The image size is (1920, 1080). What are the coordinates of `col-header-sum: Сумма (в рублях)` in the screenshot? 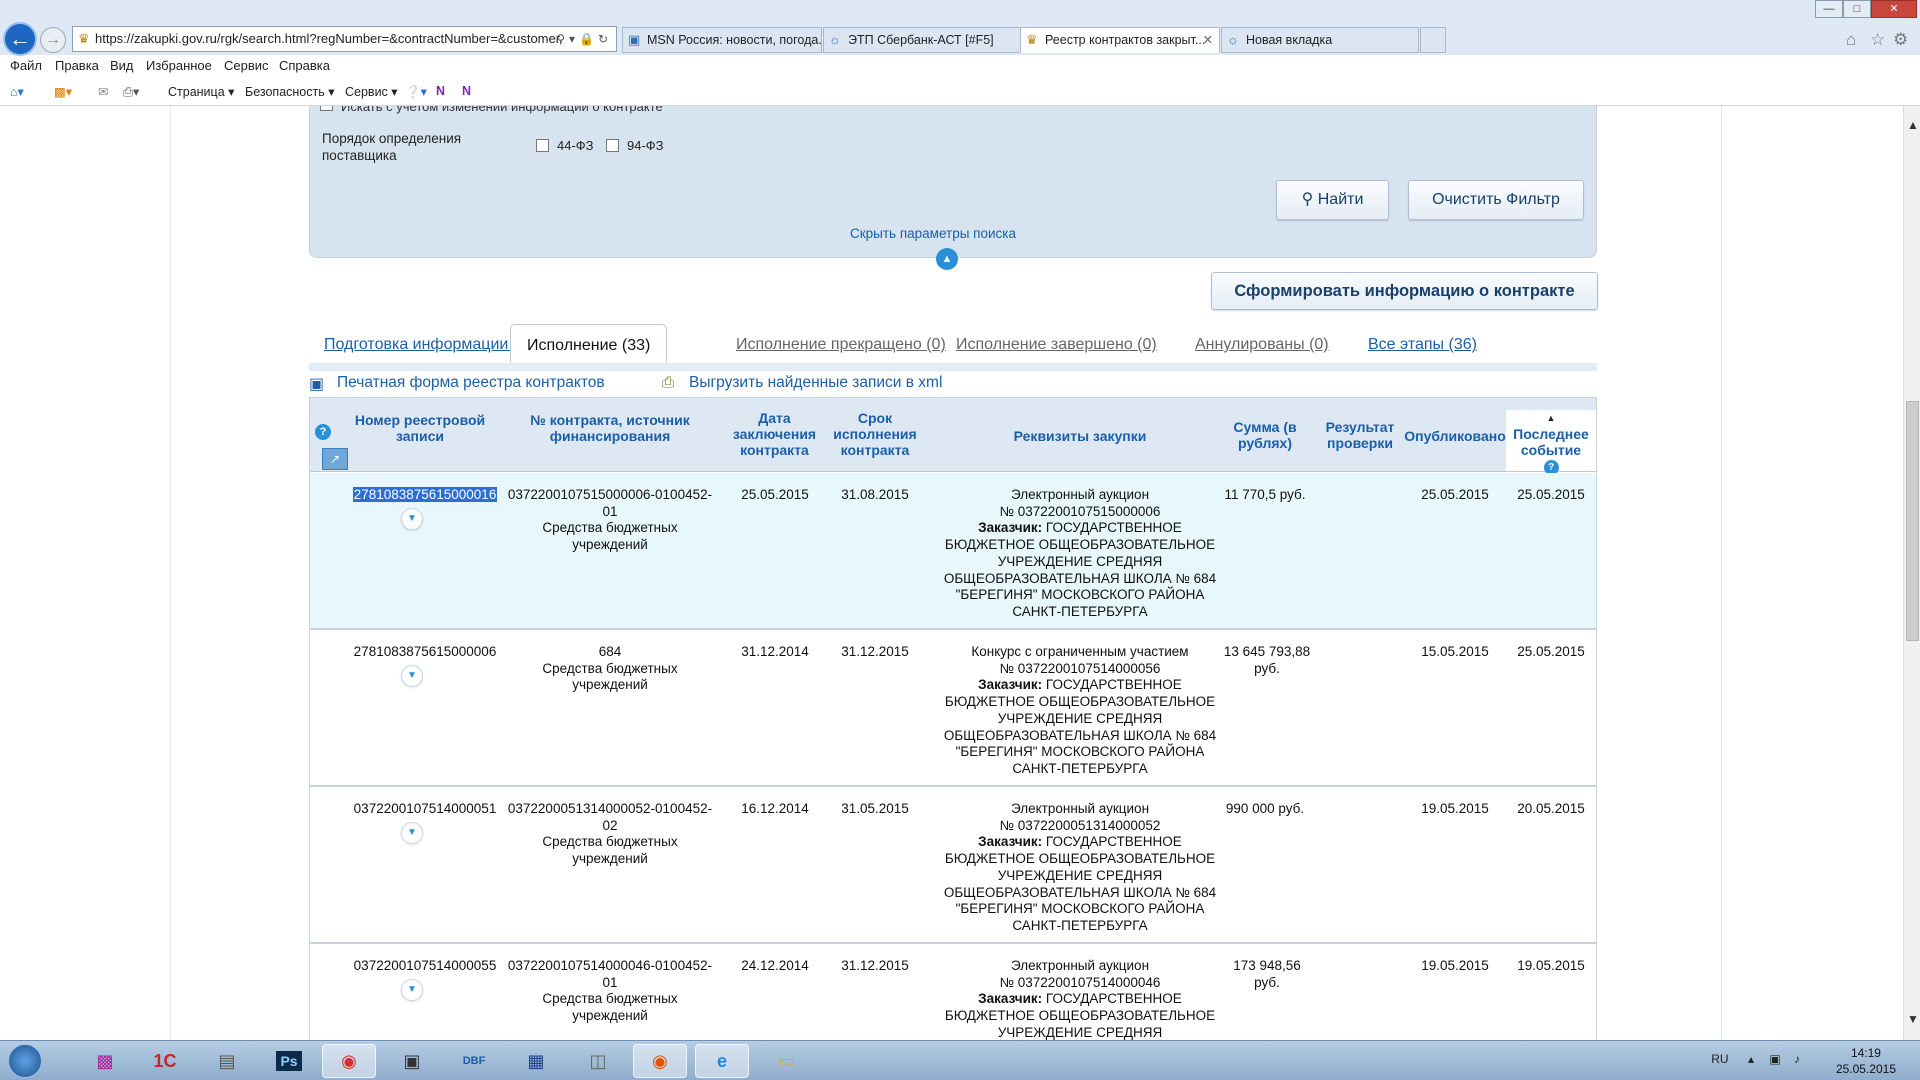 It's located at (1265, 435).